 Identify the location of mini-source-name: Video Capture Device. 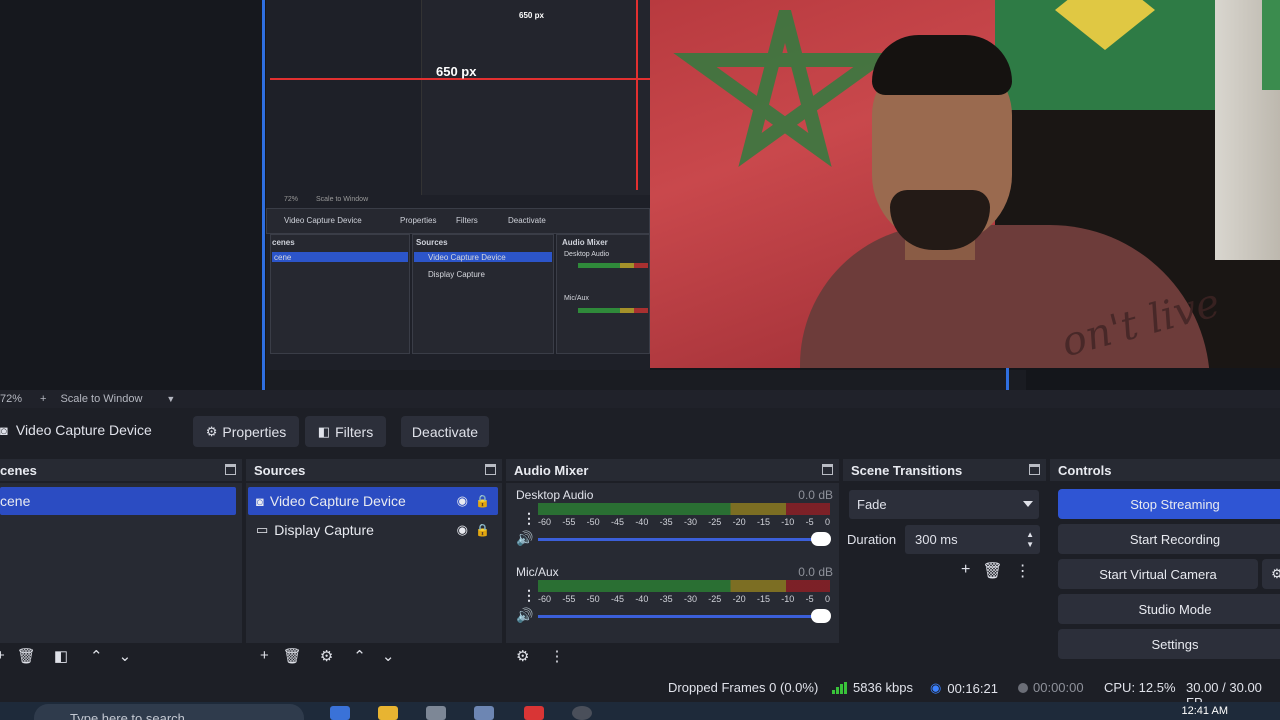
(323, 220).